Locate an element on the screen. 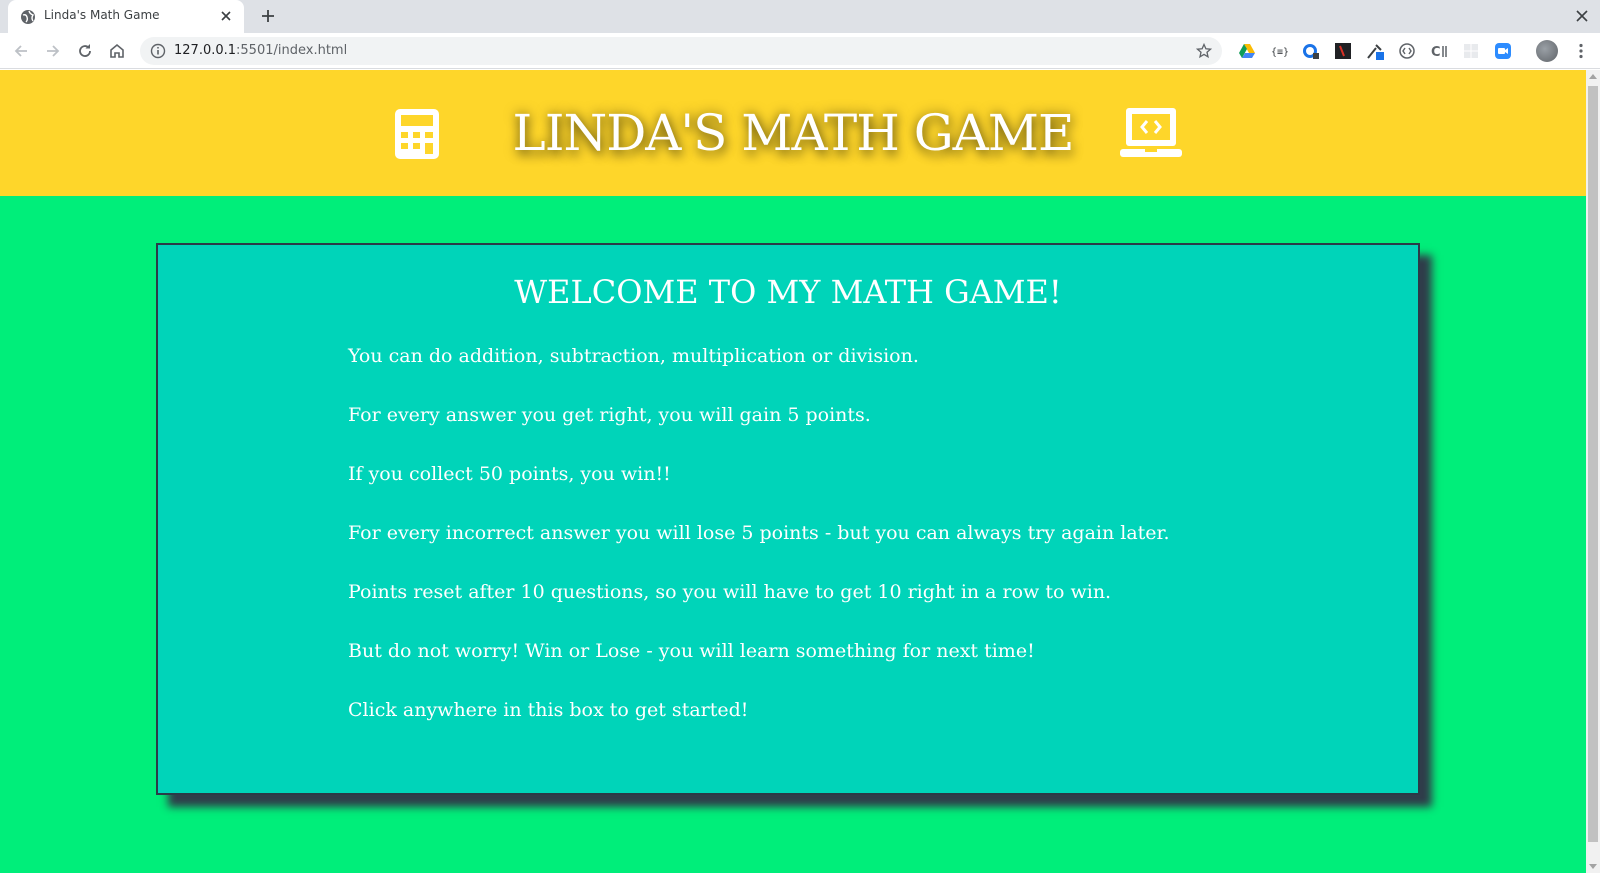 The width and height of the screenshot is (1600, 873). json-extension-icon: {≡} is located at coordinates (1279, 51).